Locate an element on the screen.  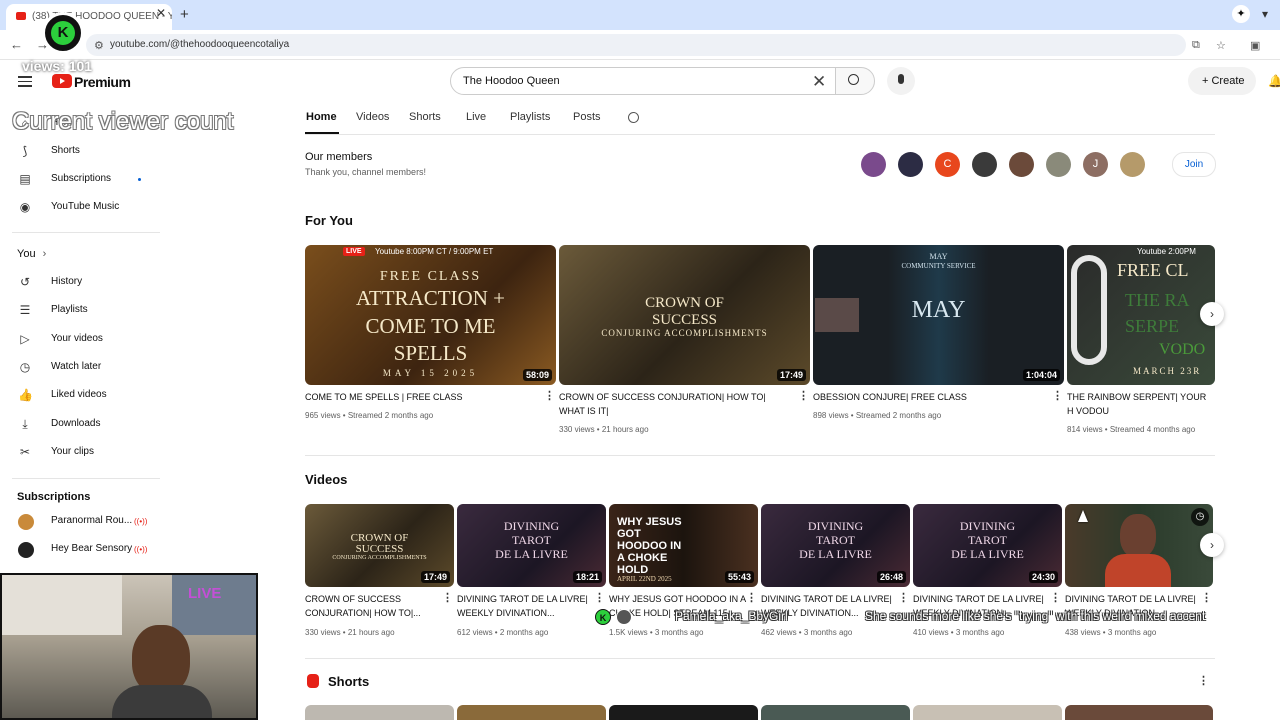
video-meta: 898 views • Streamed 2 months ago is located at coordinates (877, 415).